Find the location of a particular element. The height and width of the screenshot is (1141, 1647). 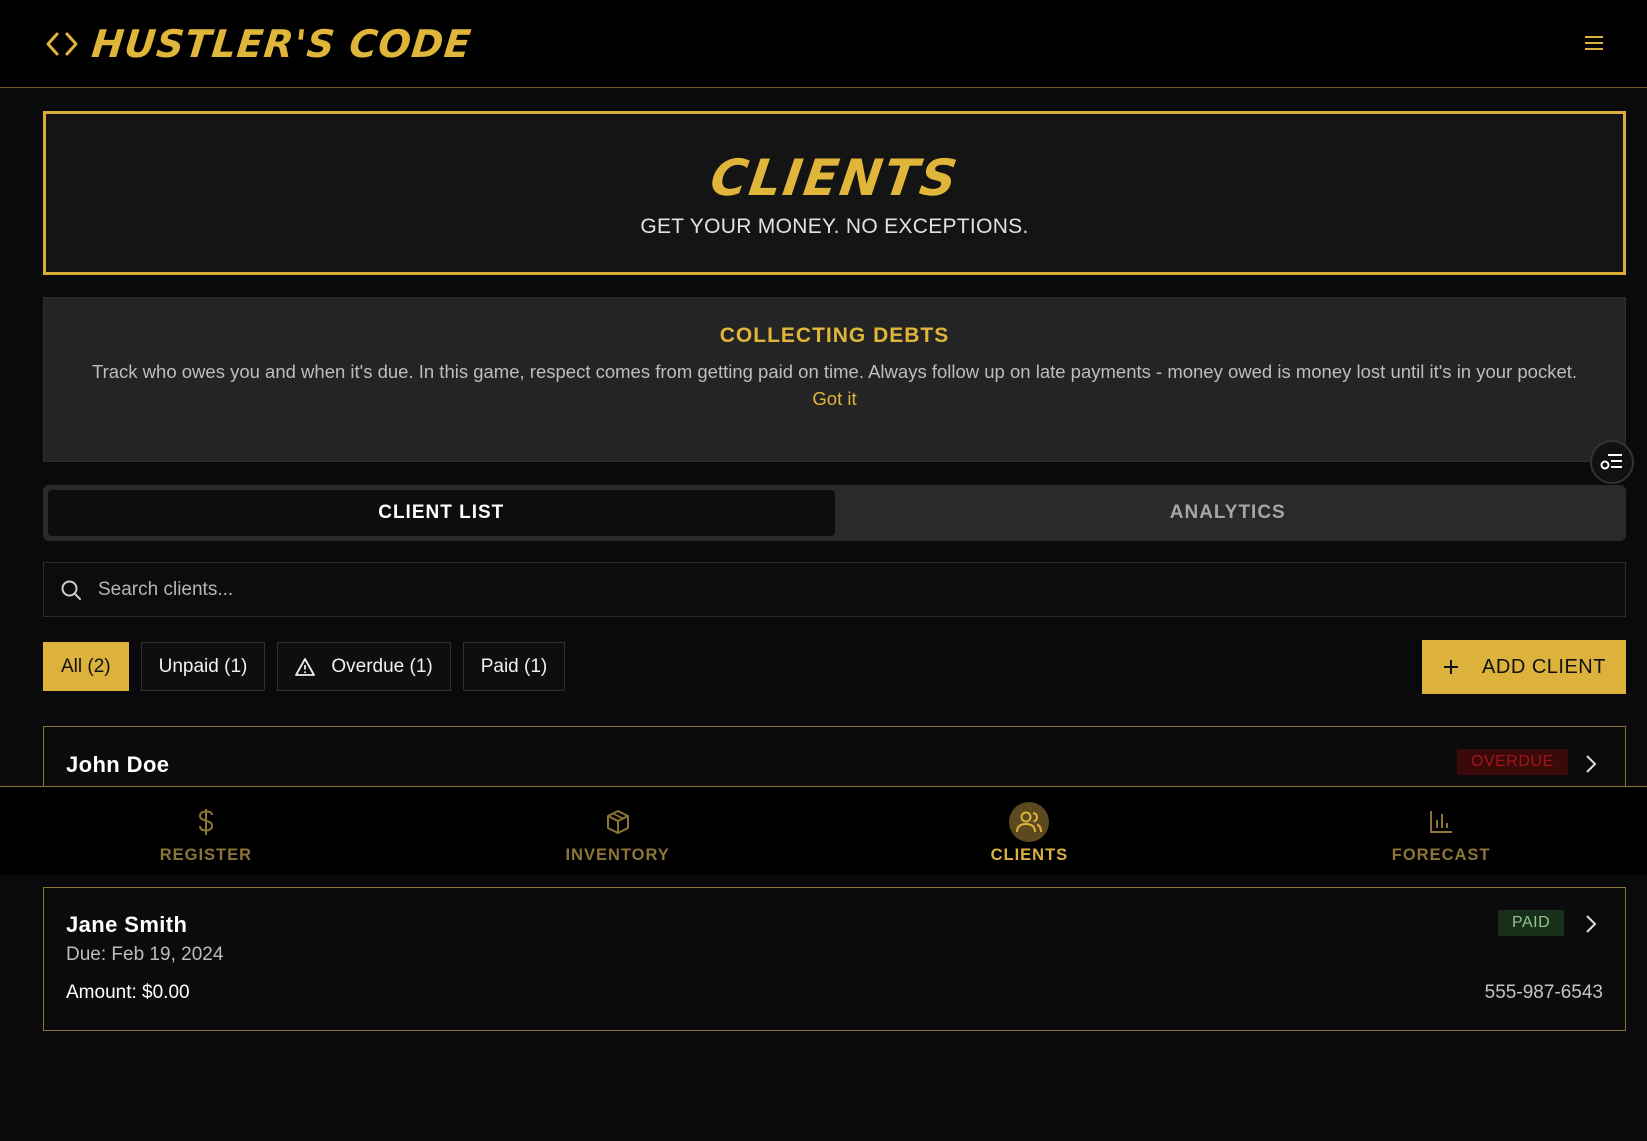

filter-unpaid-label: Unpaid (1) is located at coordinates (203, 666).